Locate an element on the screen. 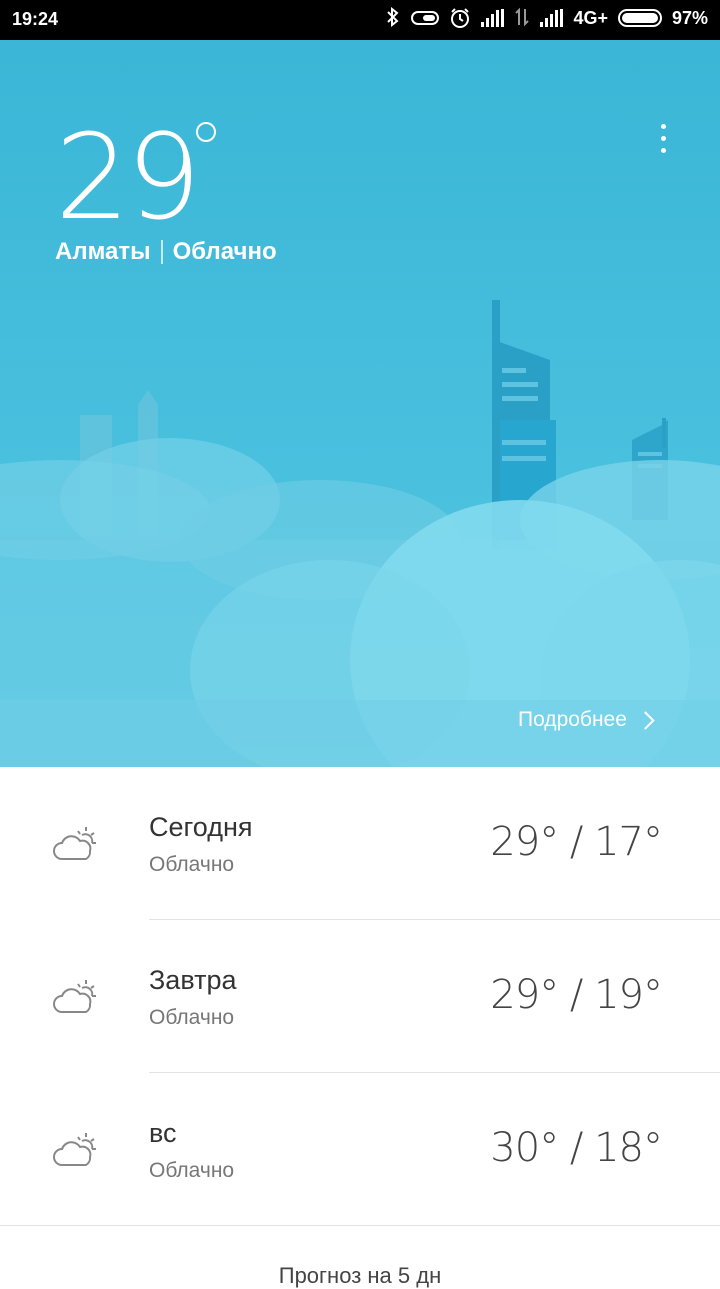 The image size is (720, 1289). signal-icon is located at coordinates (493, 18).